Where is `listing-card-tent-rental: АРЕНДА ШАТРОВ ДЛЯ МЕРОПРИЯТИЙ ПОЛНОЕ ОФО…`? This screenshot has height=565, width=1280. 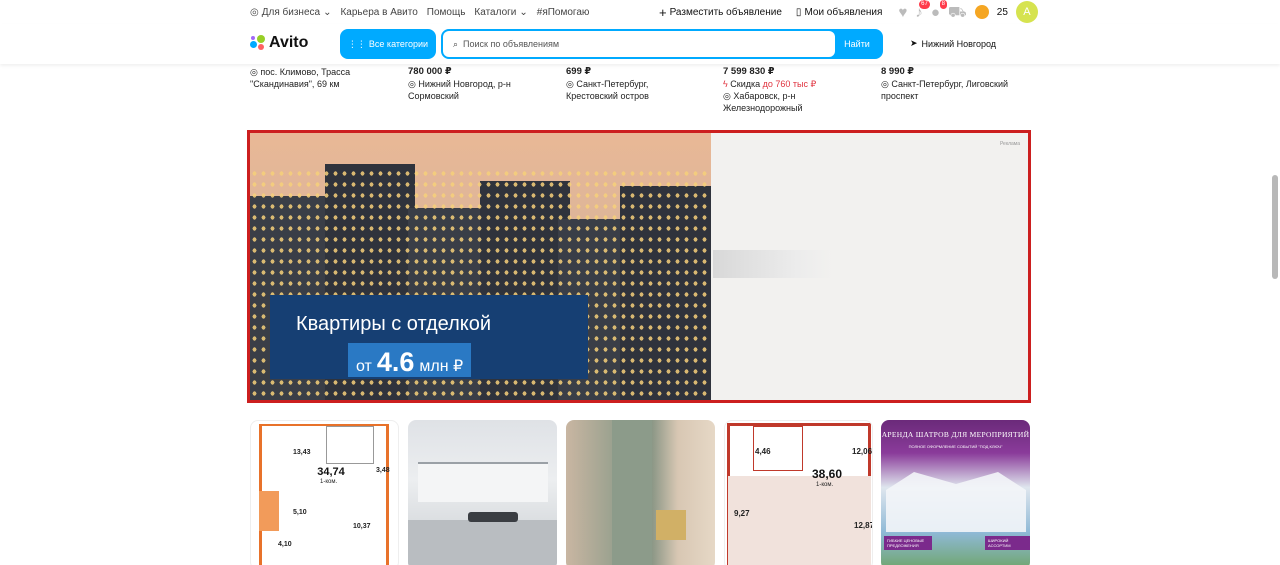
listing-card-tent-rental: АРЕНДА ШАТРОВ ДЛЯ МЕРОПРИЯТИЙ ПОЛНОЕ ОФО… is located at coordinates (955, 492).